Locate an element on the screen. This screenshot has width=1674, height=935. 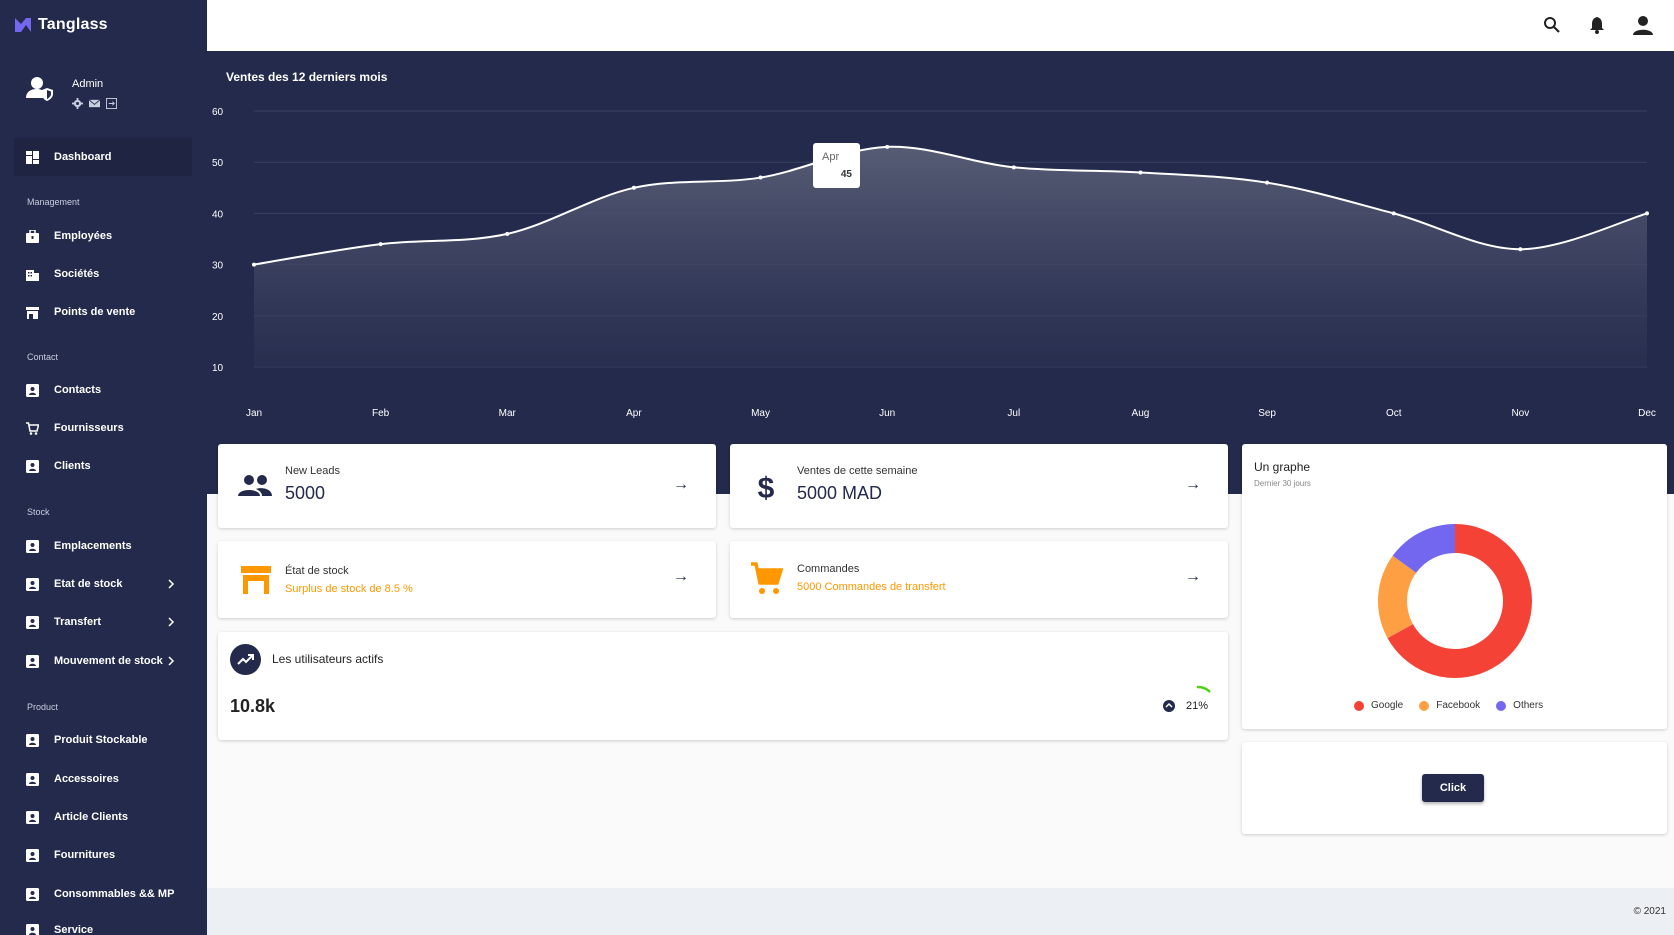
sidebar-item-transfert: Transfert is located at coordinates (101, 622).